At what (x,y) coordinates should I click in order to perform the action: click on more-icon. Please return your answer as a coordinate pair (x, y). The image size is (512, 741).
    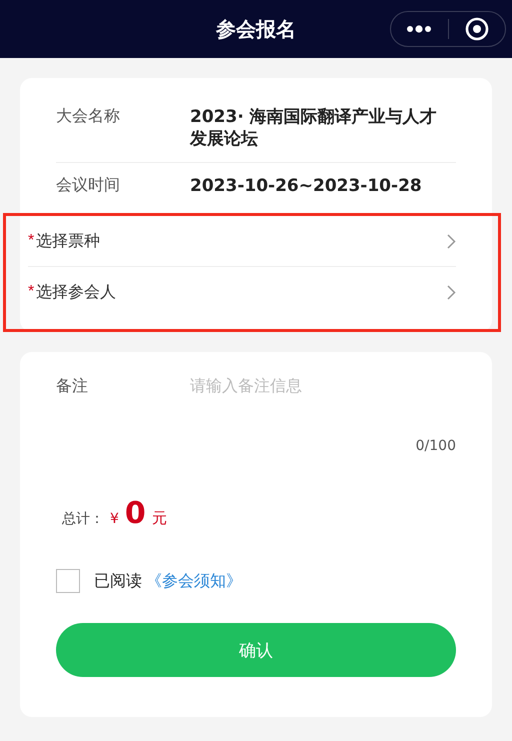
    Looking at the image, I should click on (419, 29).